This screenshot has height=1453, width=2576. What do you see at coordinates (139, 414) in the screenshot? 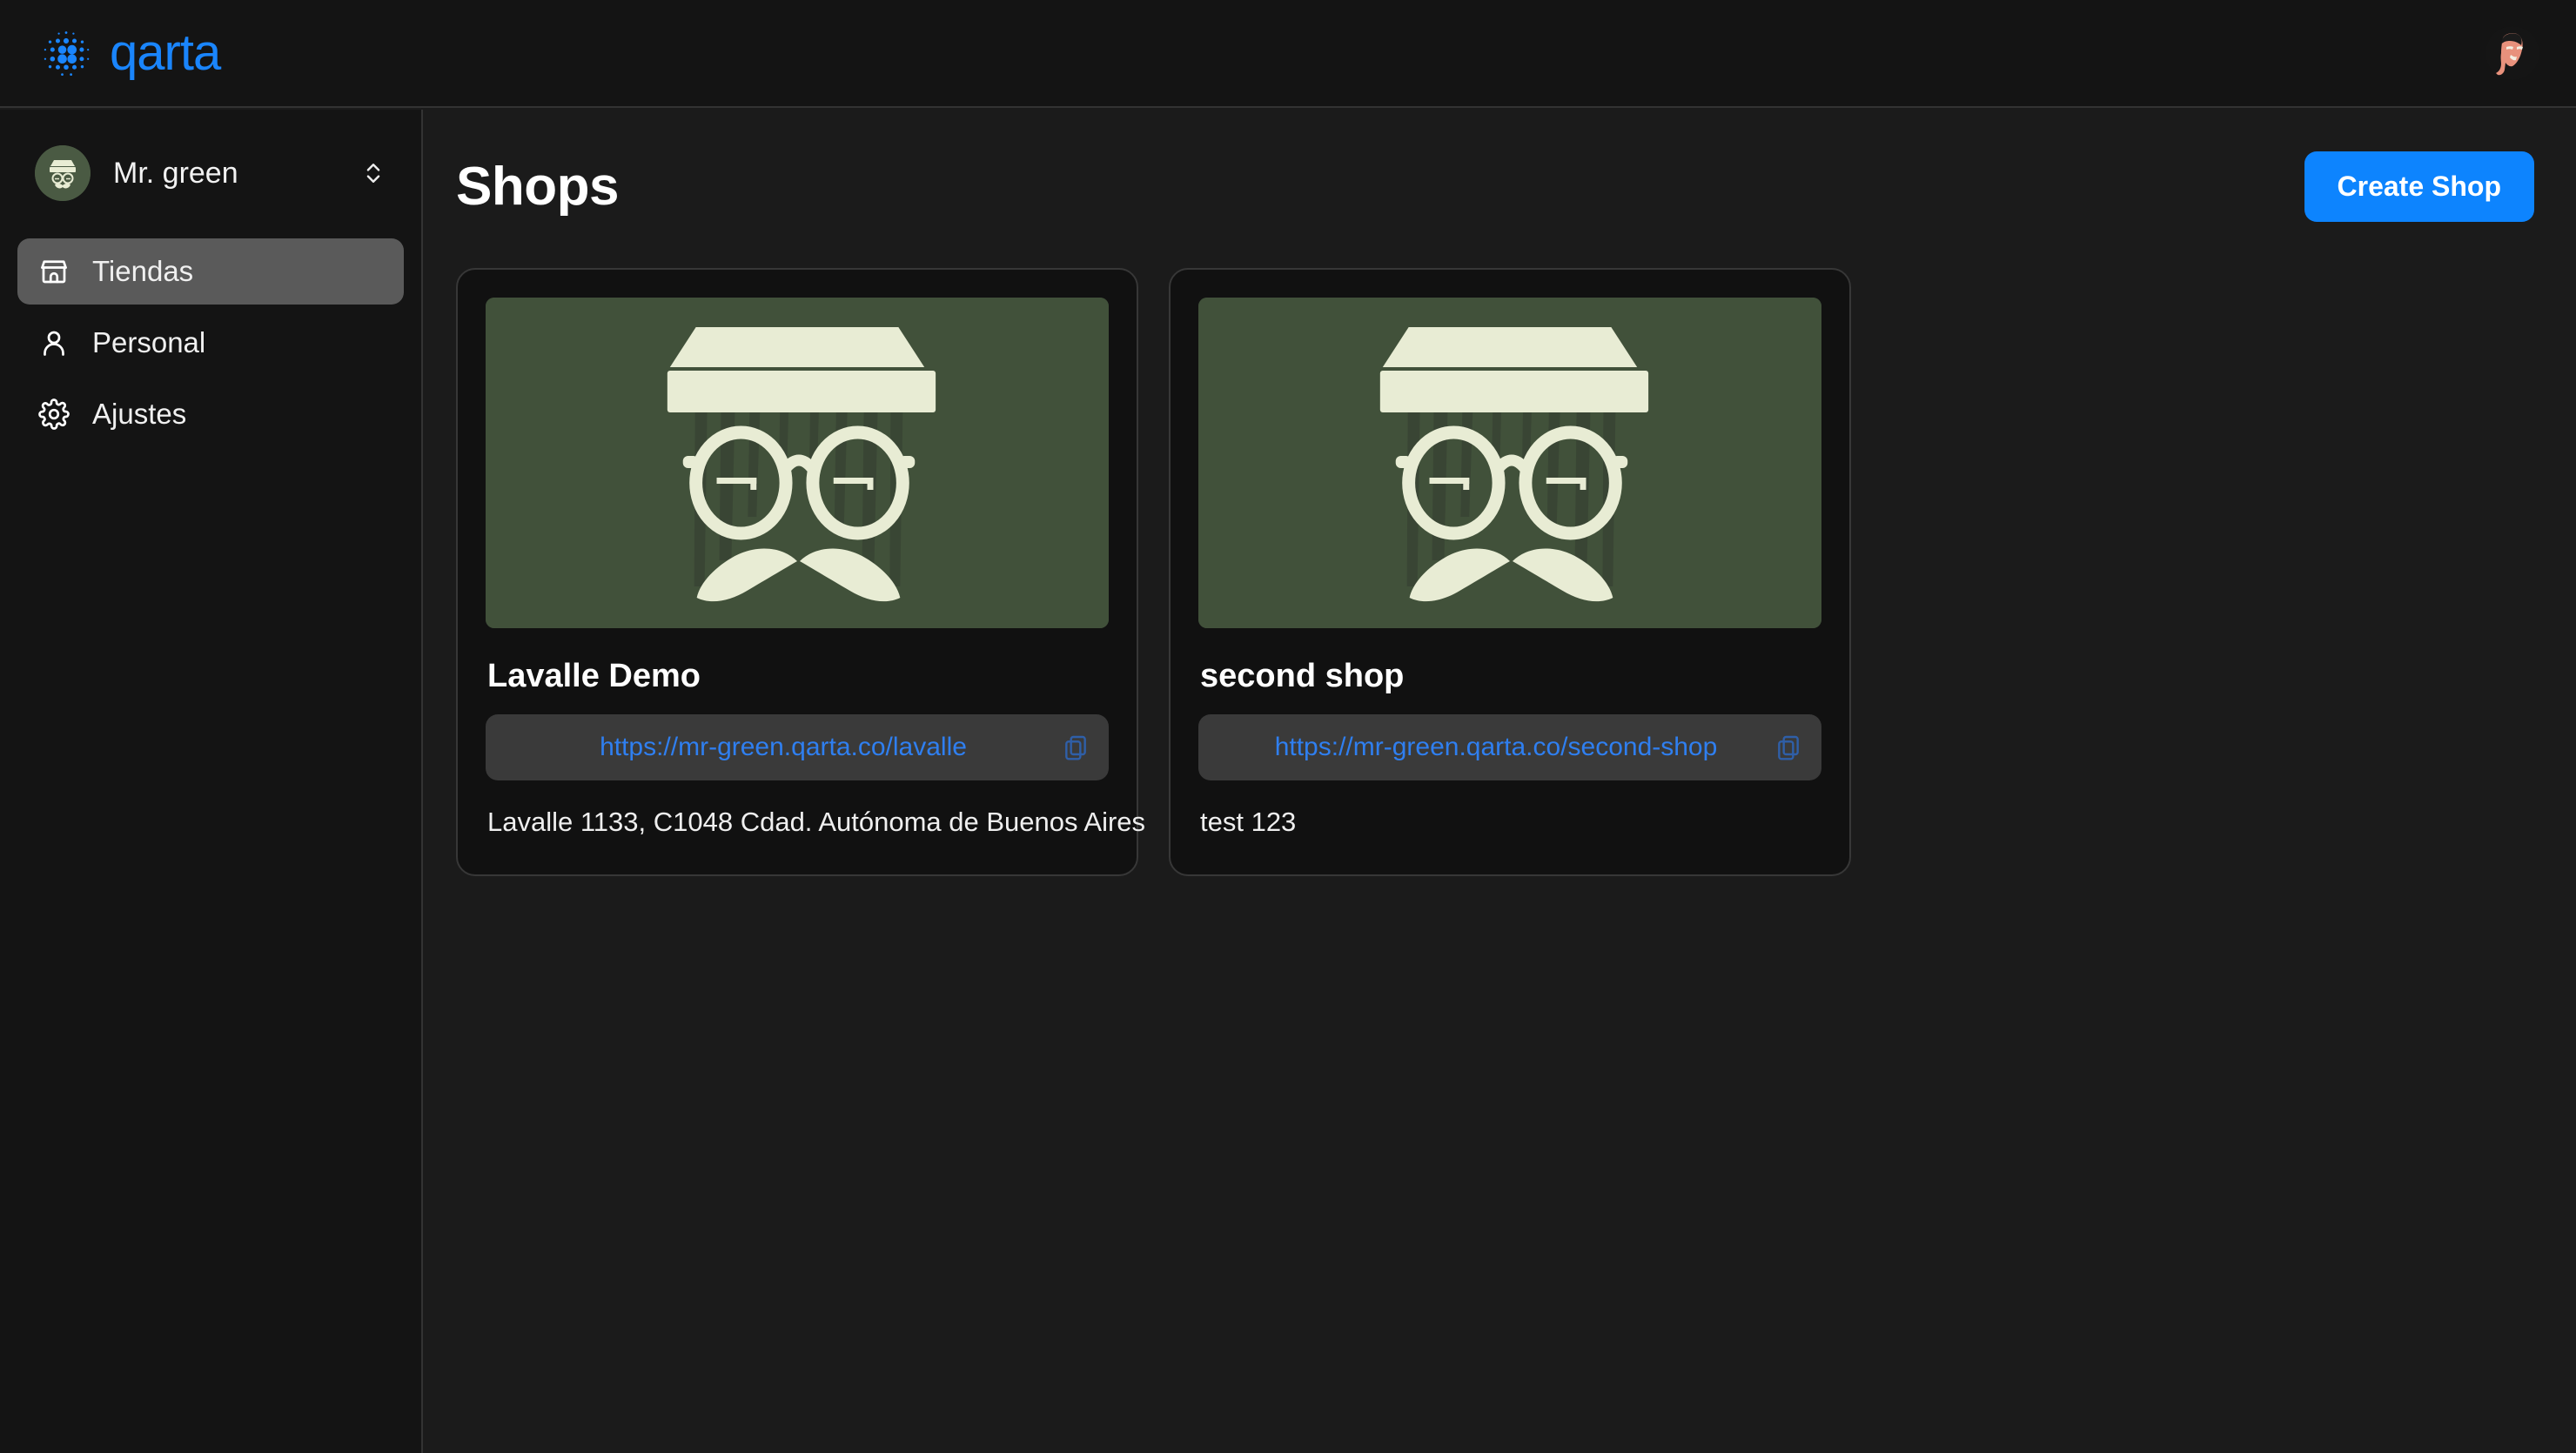
I see `sidebar-item-label: Ajustes` at bounding box center [139, 414].